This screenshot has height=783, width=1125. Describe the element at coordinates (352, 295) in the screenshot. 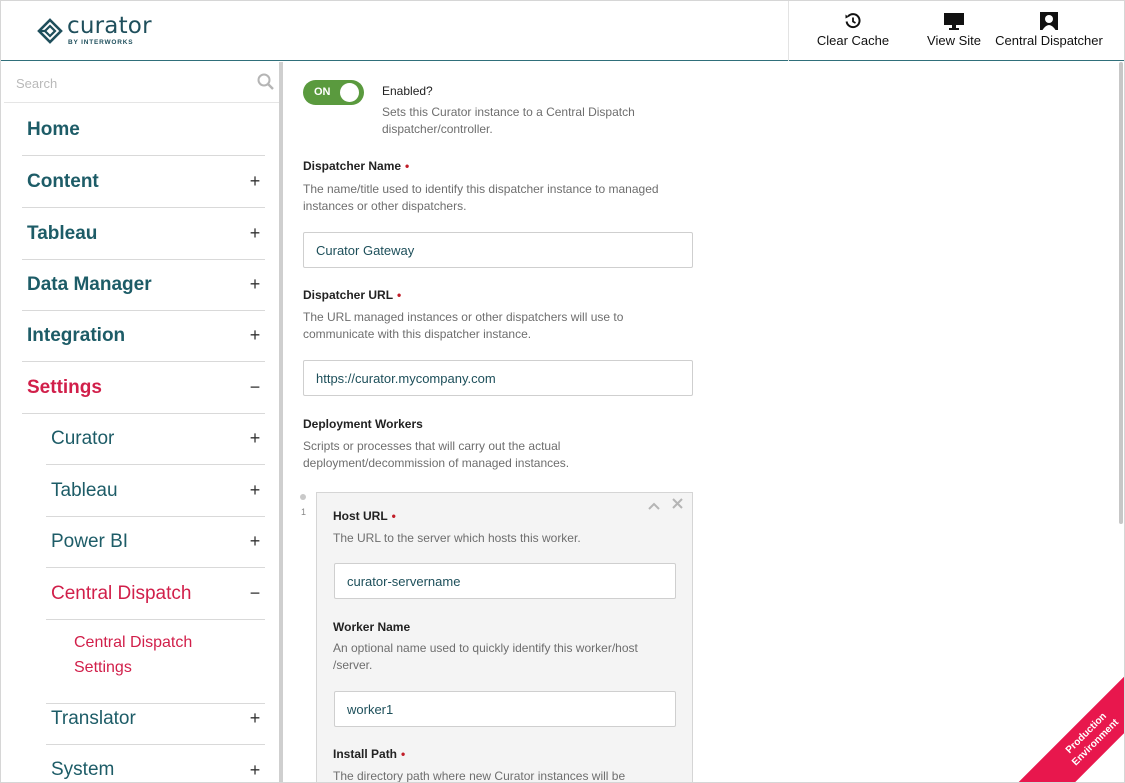

I see `dispatcher-url-label: Dispatcher URL •` at that location.